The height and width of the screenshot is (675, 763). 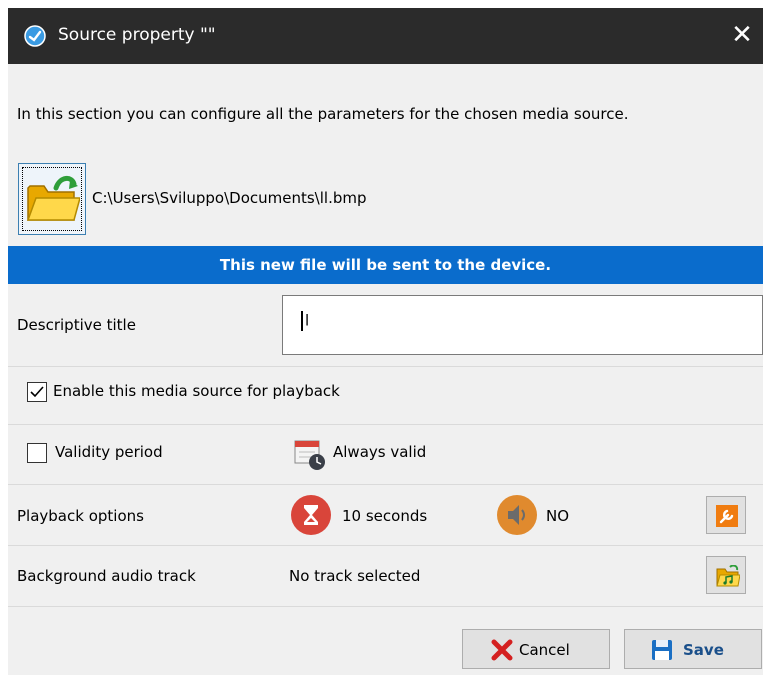 I want to click on descriptive-title-value: l, so click(x=307, y=320).